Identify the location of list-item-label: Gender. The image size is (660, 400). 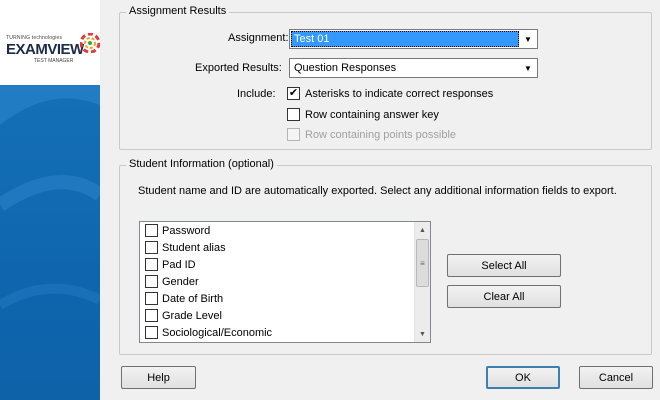
(180, 281).